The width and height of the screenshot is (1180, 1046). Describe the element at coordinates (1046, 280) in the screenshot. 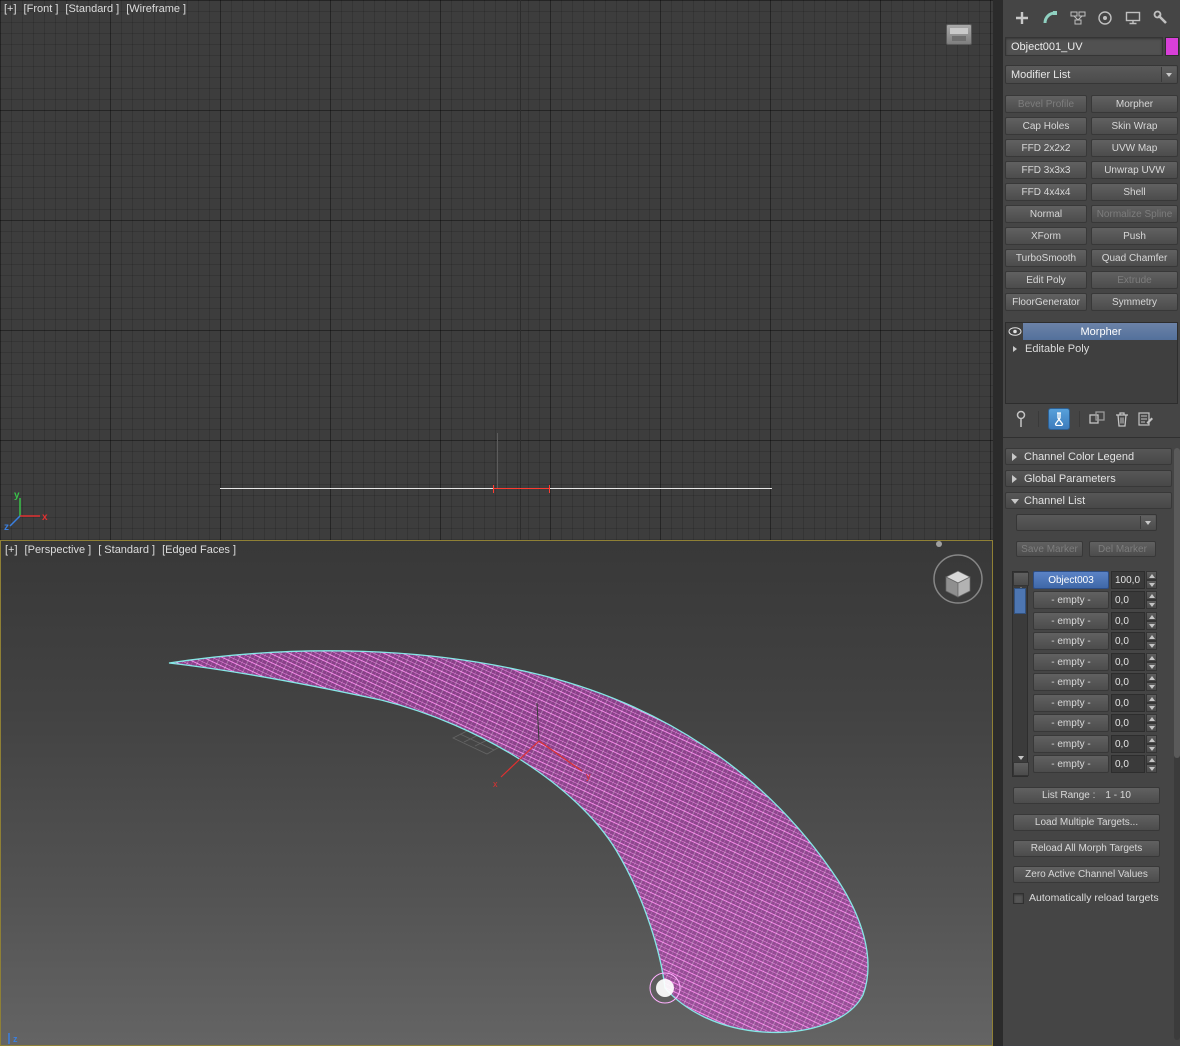

I see `modifier-button-edit-poly: Edit Poly` at that location.